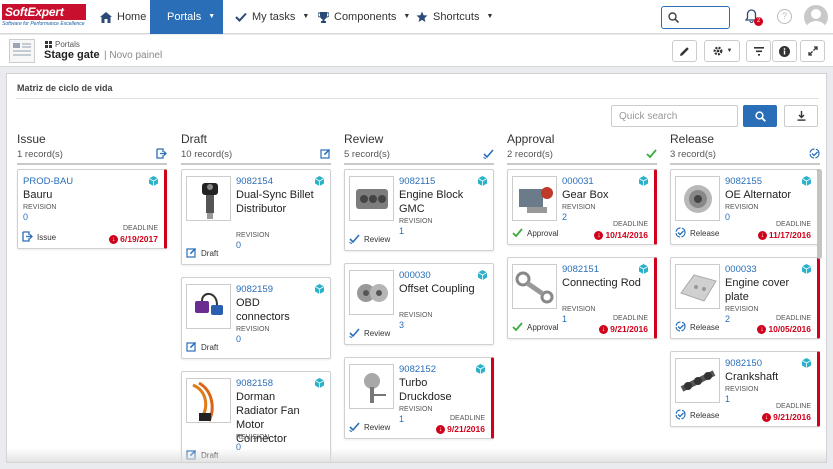  I want to click on search-icon, so click(760, 116).